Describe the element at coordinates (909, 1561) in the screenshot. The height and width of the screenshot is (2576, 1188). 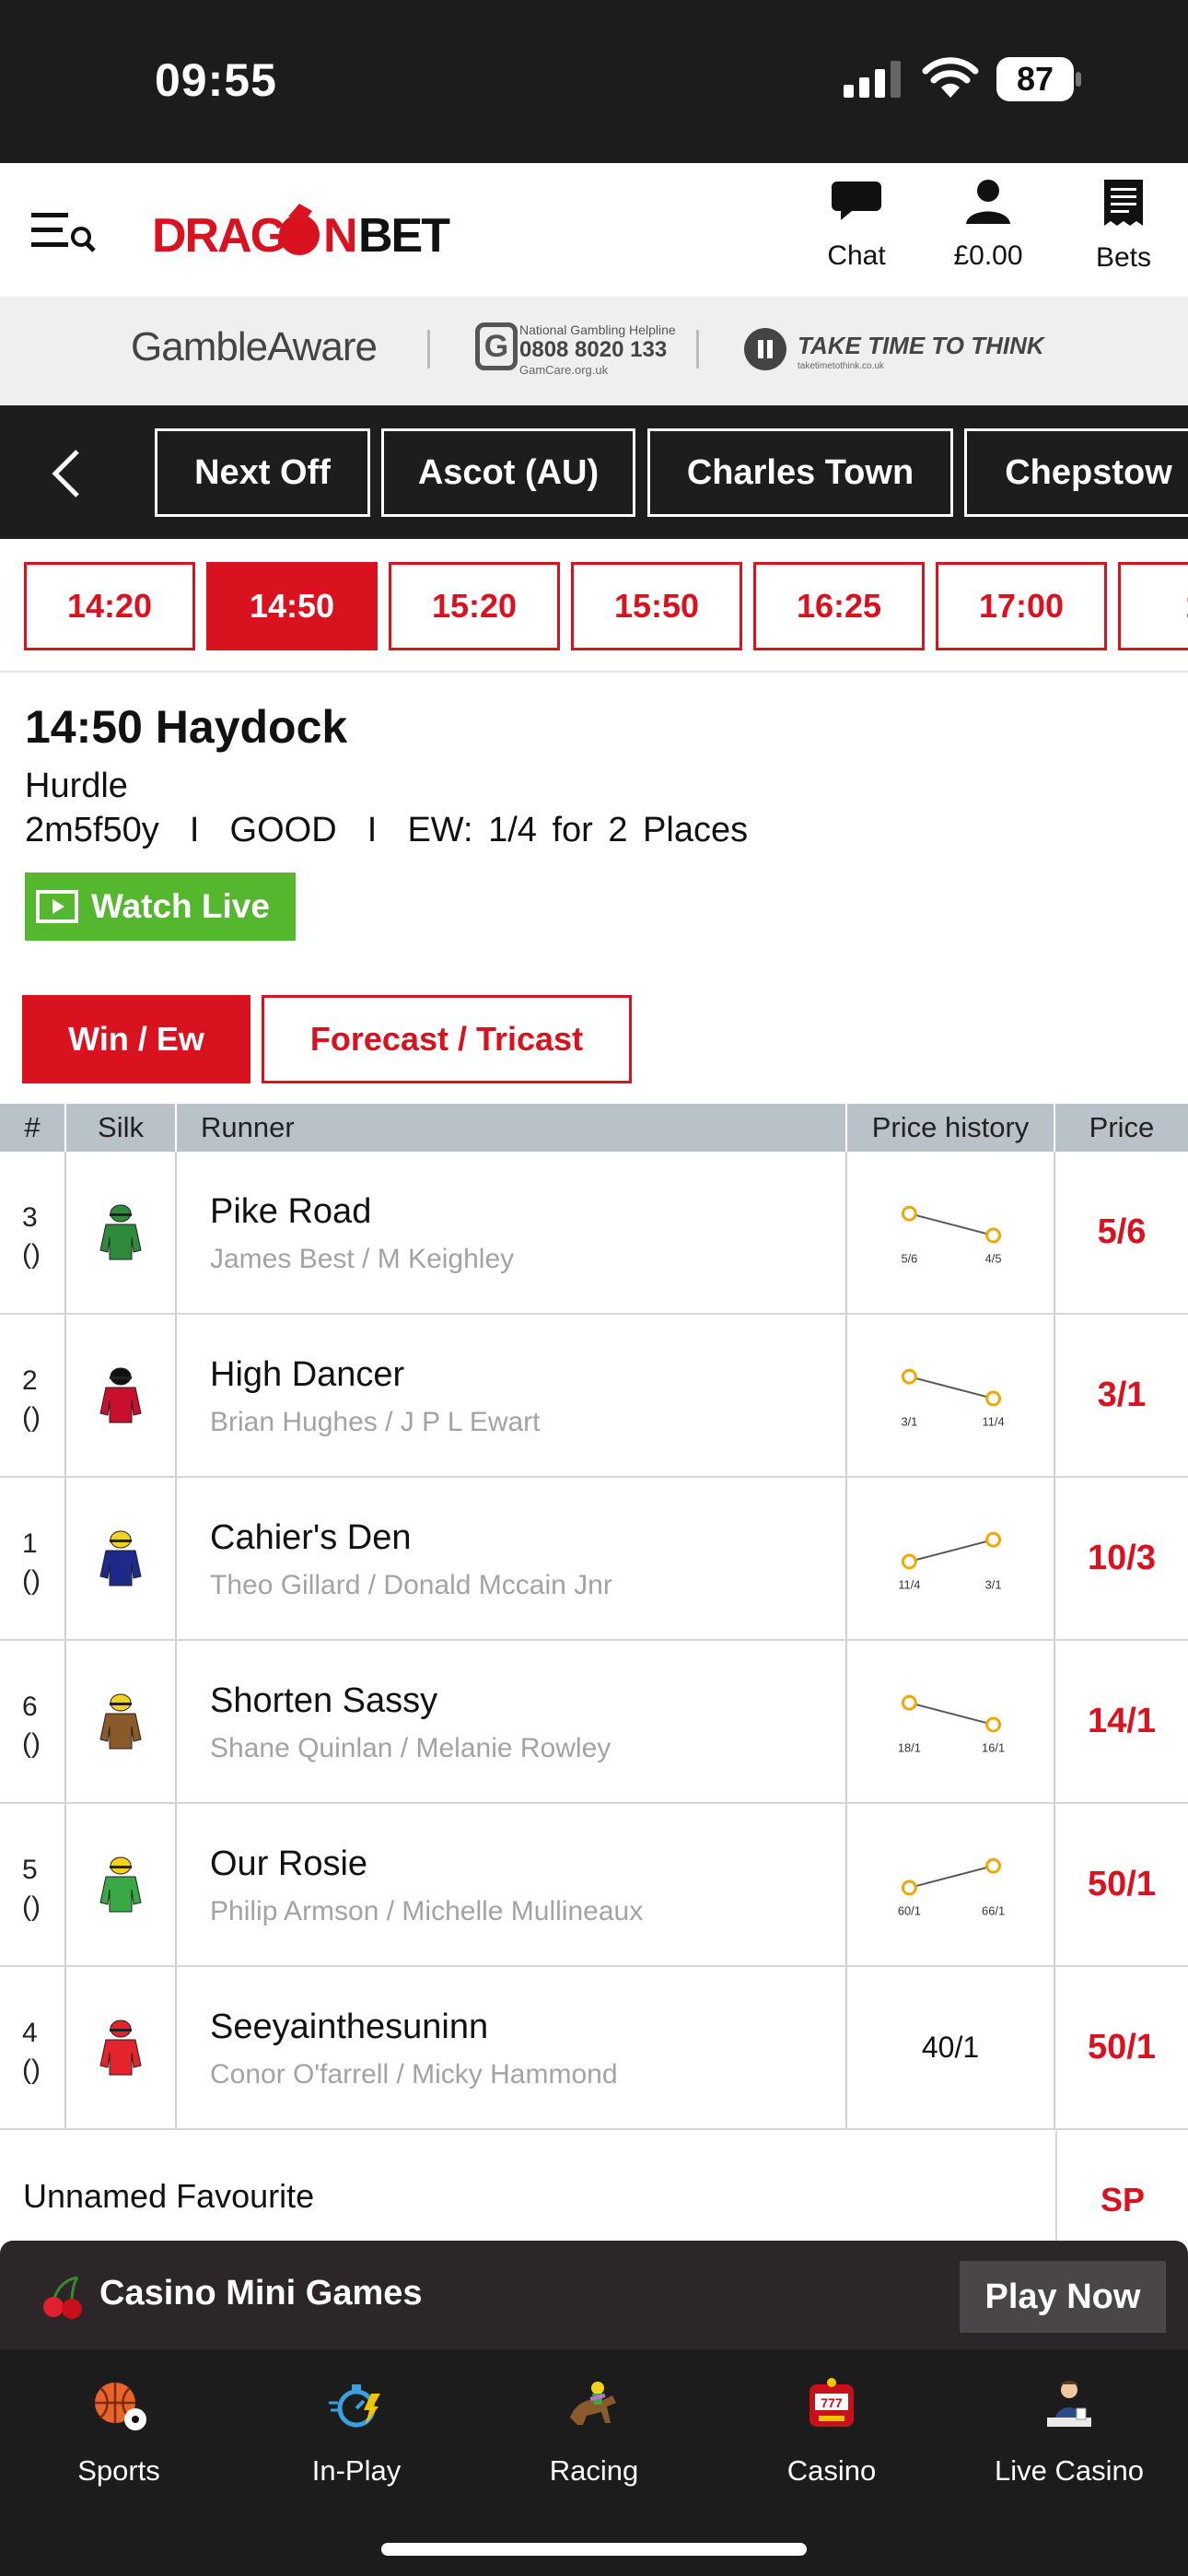
I see `history-point-start` at that location.